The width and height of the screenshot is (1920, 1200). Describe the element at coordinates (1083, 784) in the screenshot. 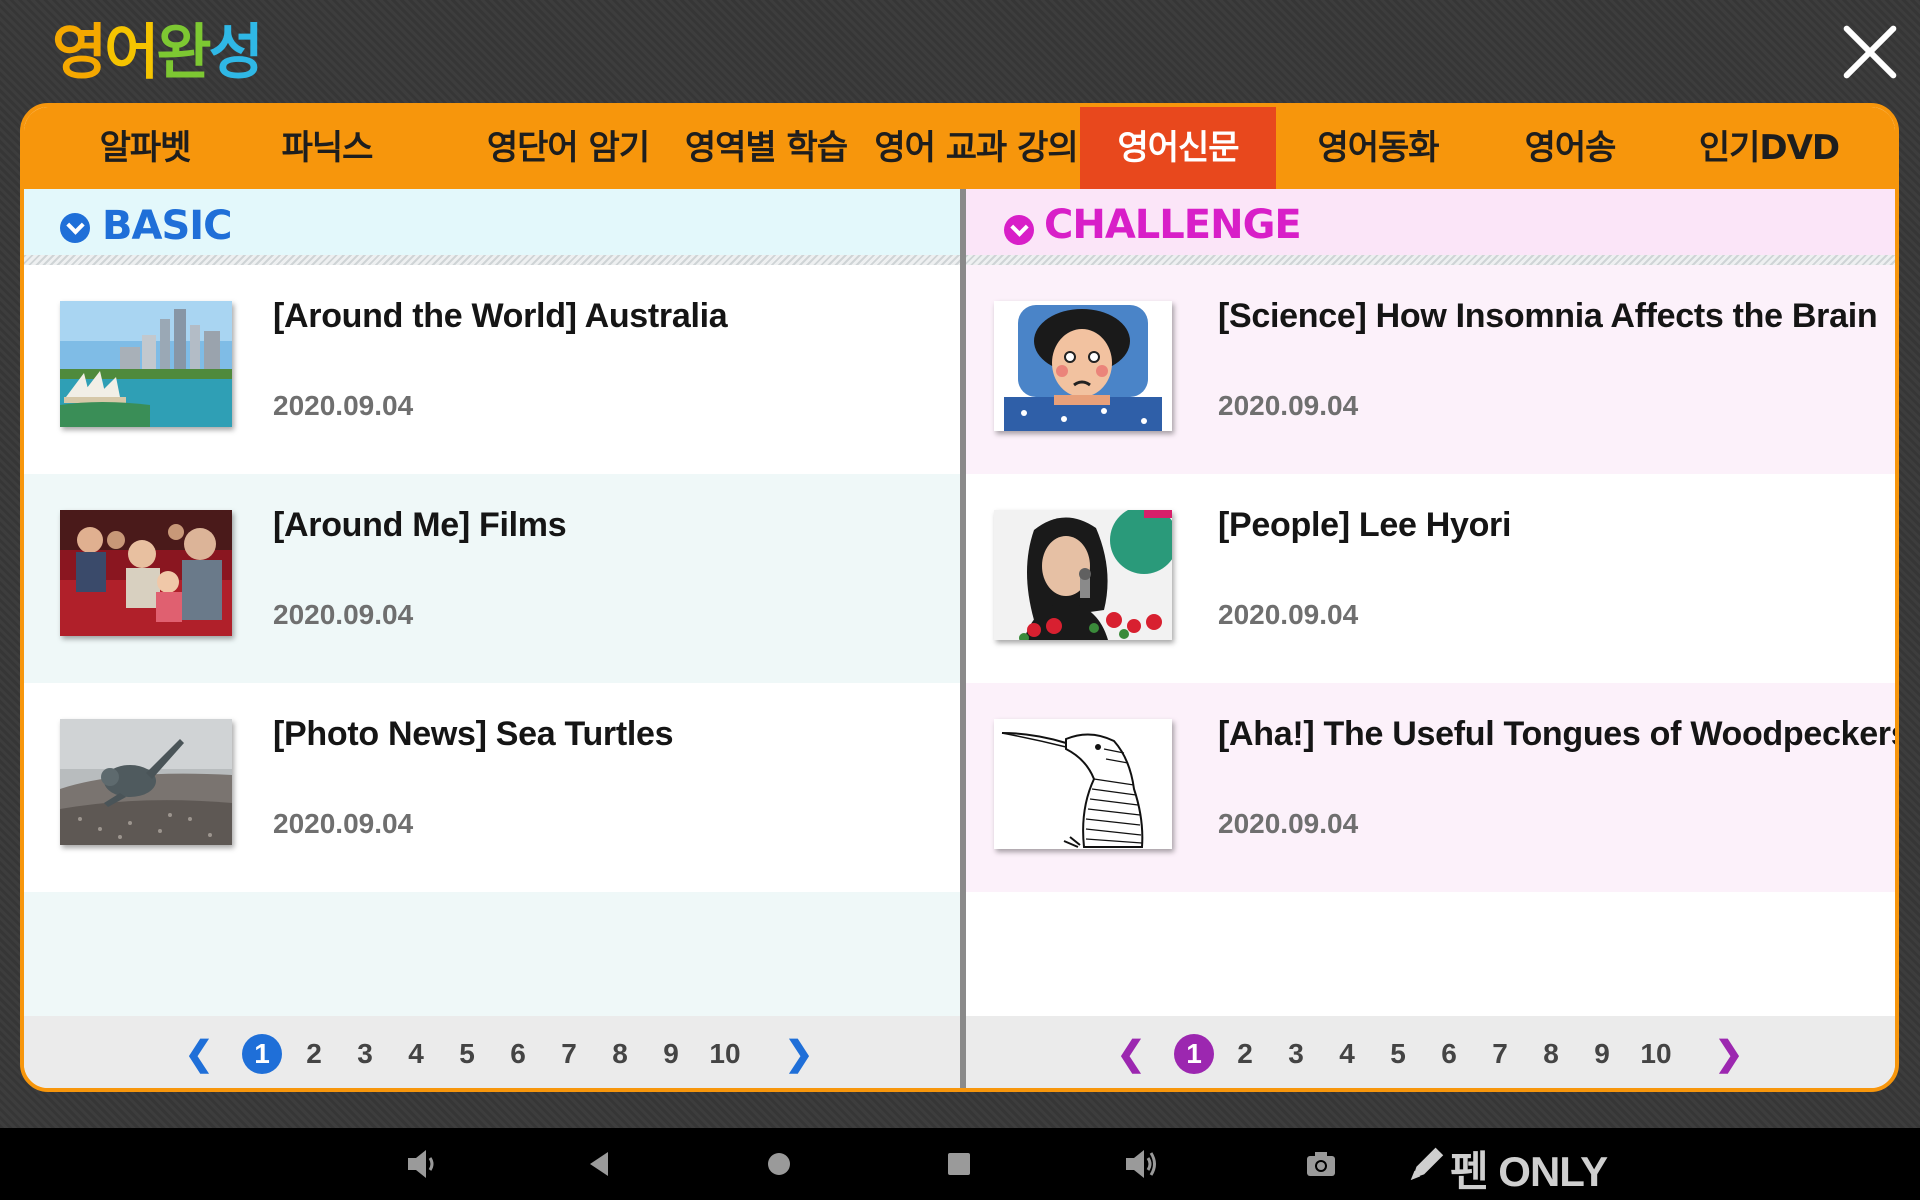

I see `woodpecker-sketch` at that location.